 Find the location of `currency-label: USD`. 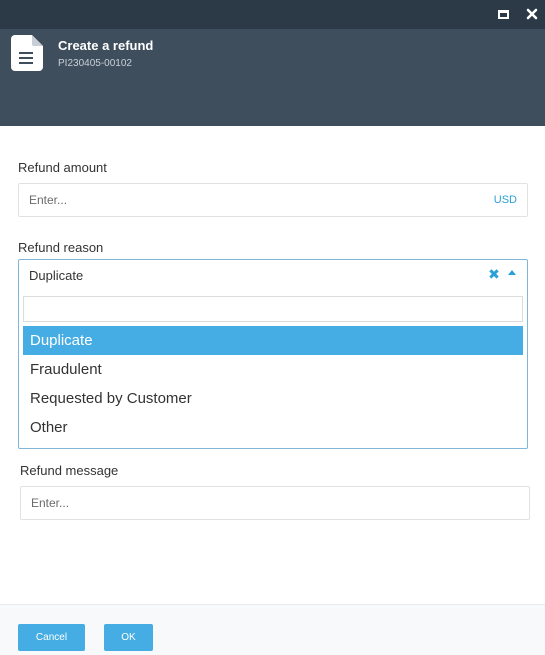

currency-label: USD is located at coordinates (505, 200).